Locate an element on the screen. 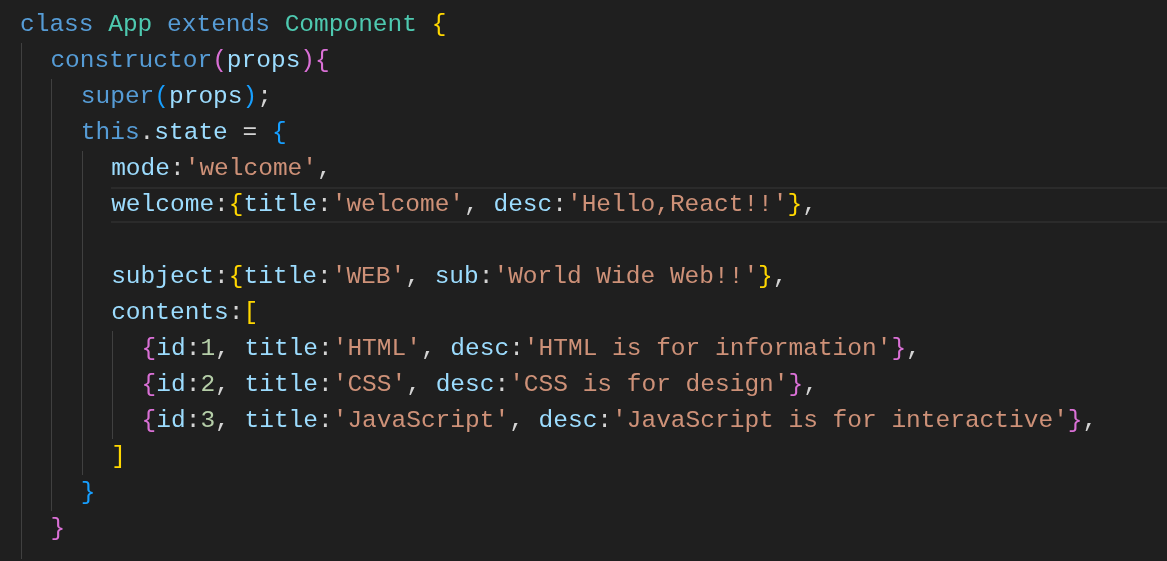 This screenshot has width=1167, height=561. code-line: {id:1, title:'HTML', desc:'HTML is for information'}, is located at coordinates (531, 349).